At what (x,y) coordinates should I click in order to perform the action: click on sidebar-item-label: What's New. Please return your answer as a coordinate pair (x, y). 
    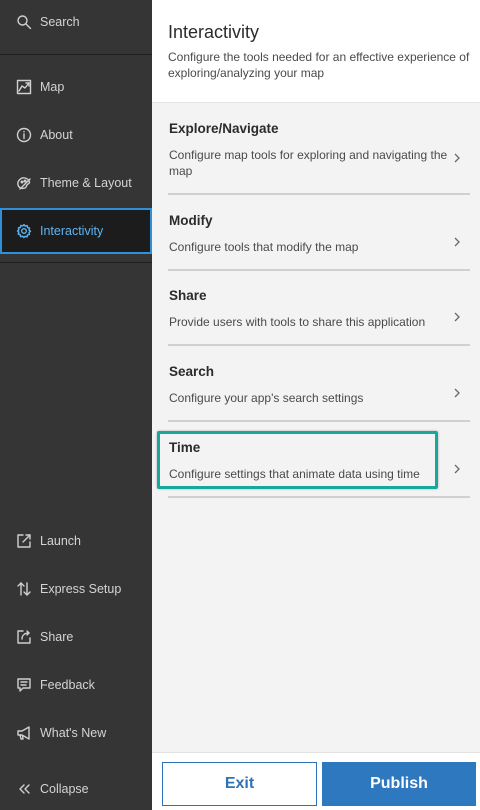
    Looking at the image, I should click on (73, 733).